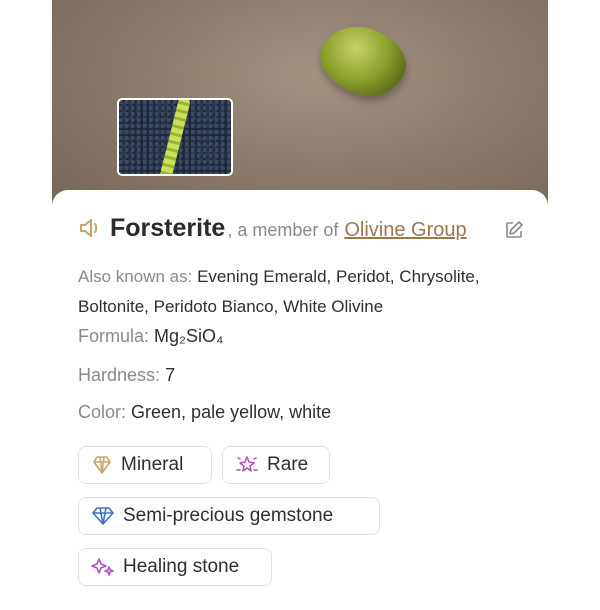  What do you see at coordinates (181, 566) in the screenshot?
I see `tag-label: Healing stone` at bounding box center [181, 566].